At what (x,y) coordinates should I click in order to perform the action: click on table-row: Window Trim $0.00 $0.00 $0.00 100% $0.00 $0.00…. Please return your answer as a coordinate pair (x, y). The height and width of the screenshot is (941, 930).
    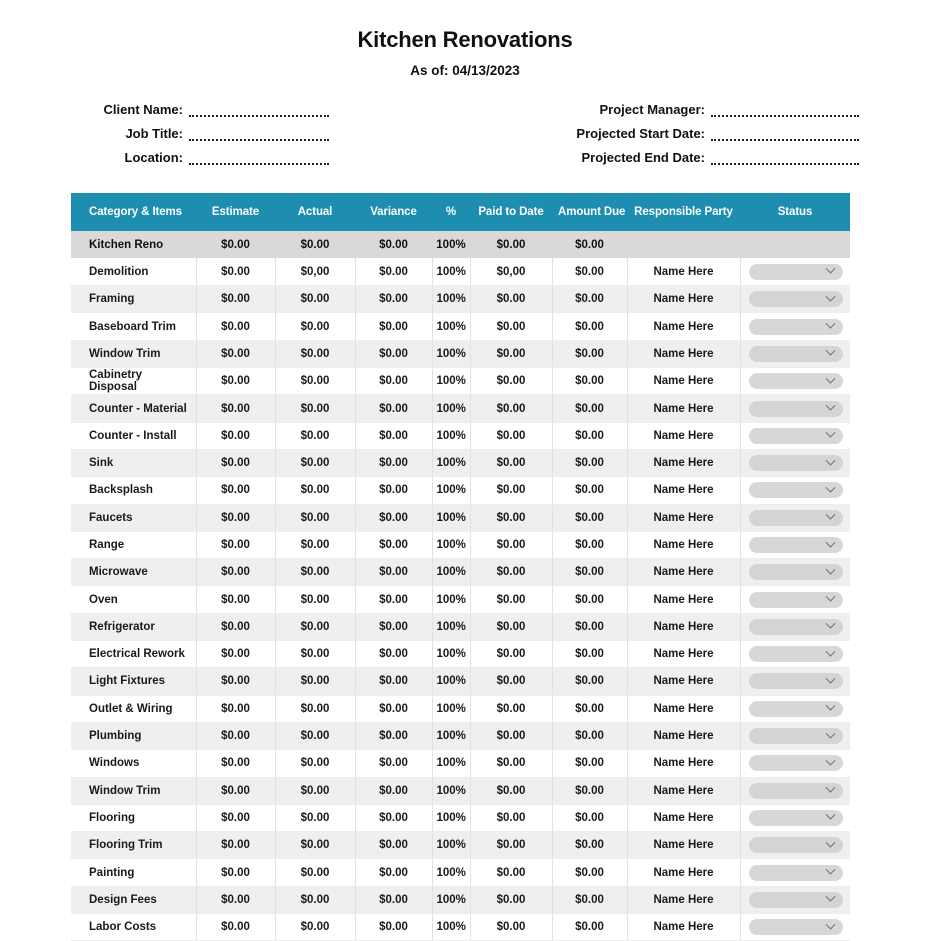
    Looking at the image, I should click on (460, 791).